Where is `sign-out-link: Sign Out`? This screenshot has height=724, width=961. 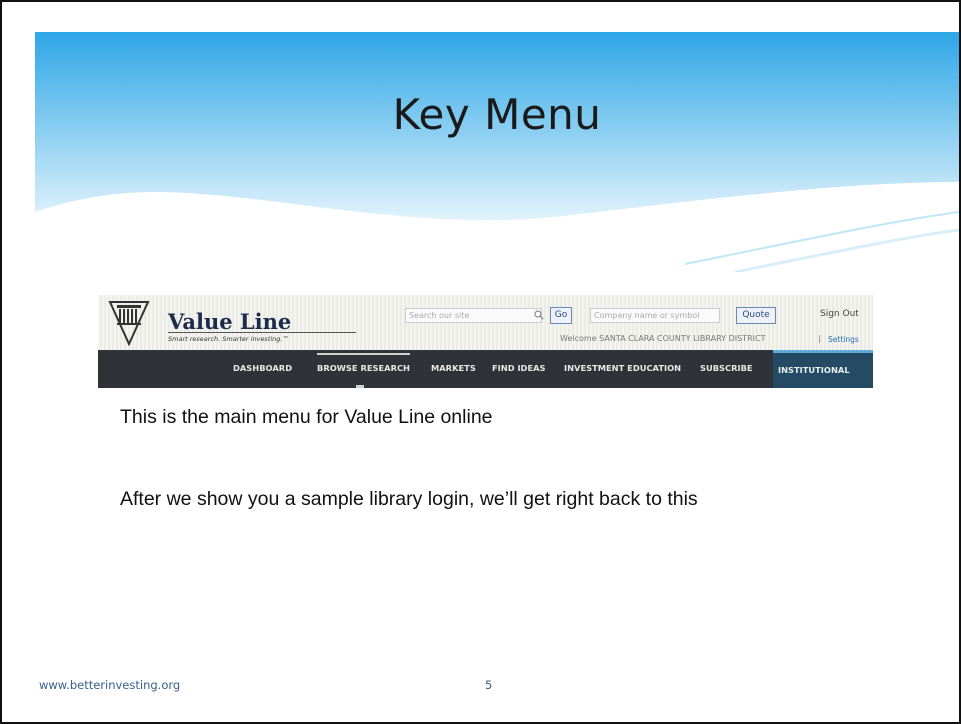 sign-out-link: Sign Out is located at coordinates (839, 314).